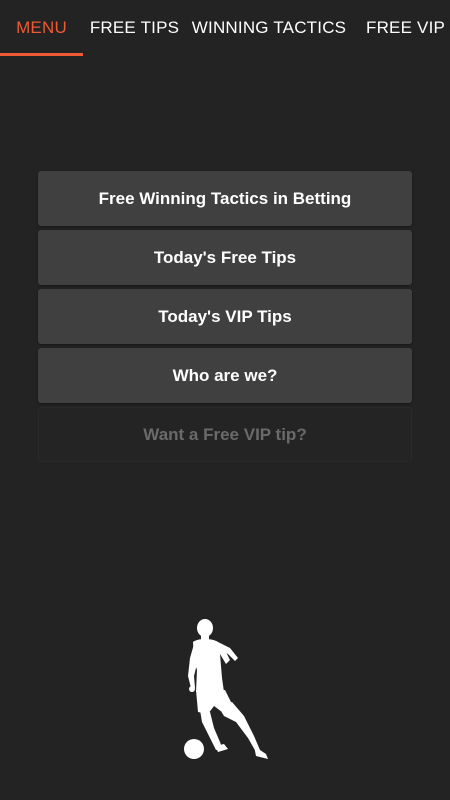  What do you see at coordinates (41, 28) in the screenshot?
I see `tab-menu: MENU` at bounding box center [41, 28].